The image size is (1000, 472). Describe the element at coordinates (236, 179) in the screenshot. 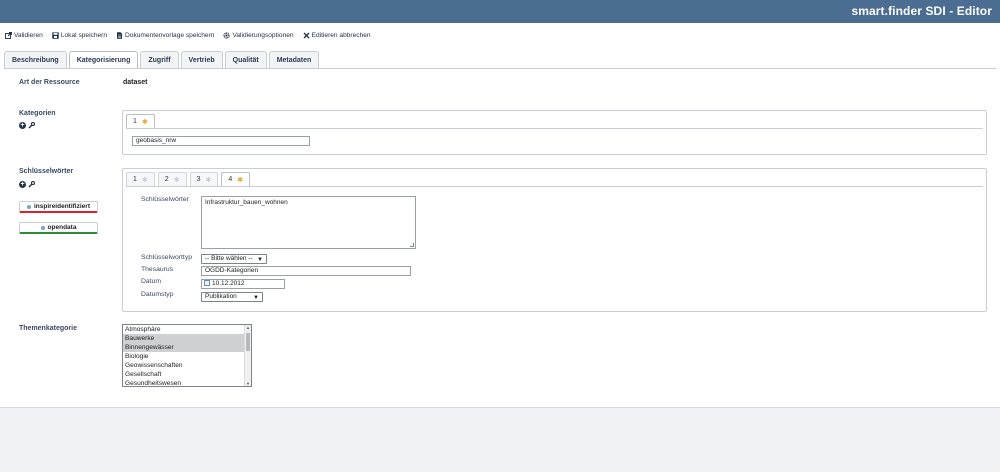

I see `keyword-tab-4: 4 ✱` at that location.